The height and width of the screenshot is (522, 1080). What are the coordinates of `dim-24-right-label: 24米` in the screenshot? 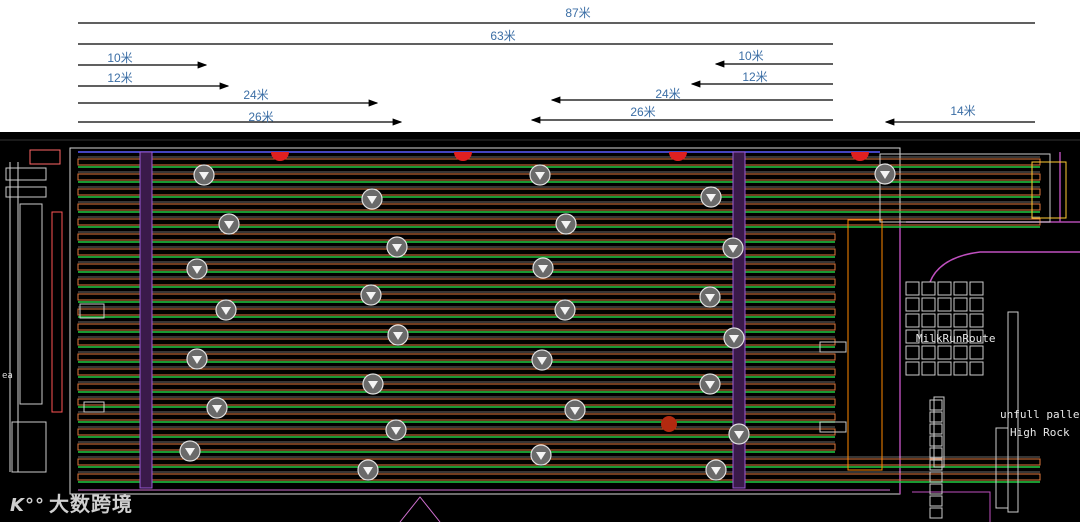 It's located at (667, 94).